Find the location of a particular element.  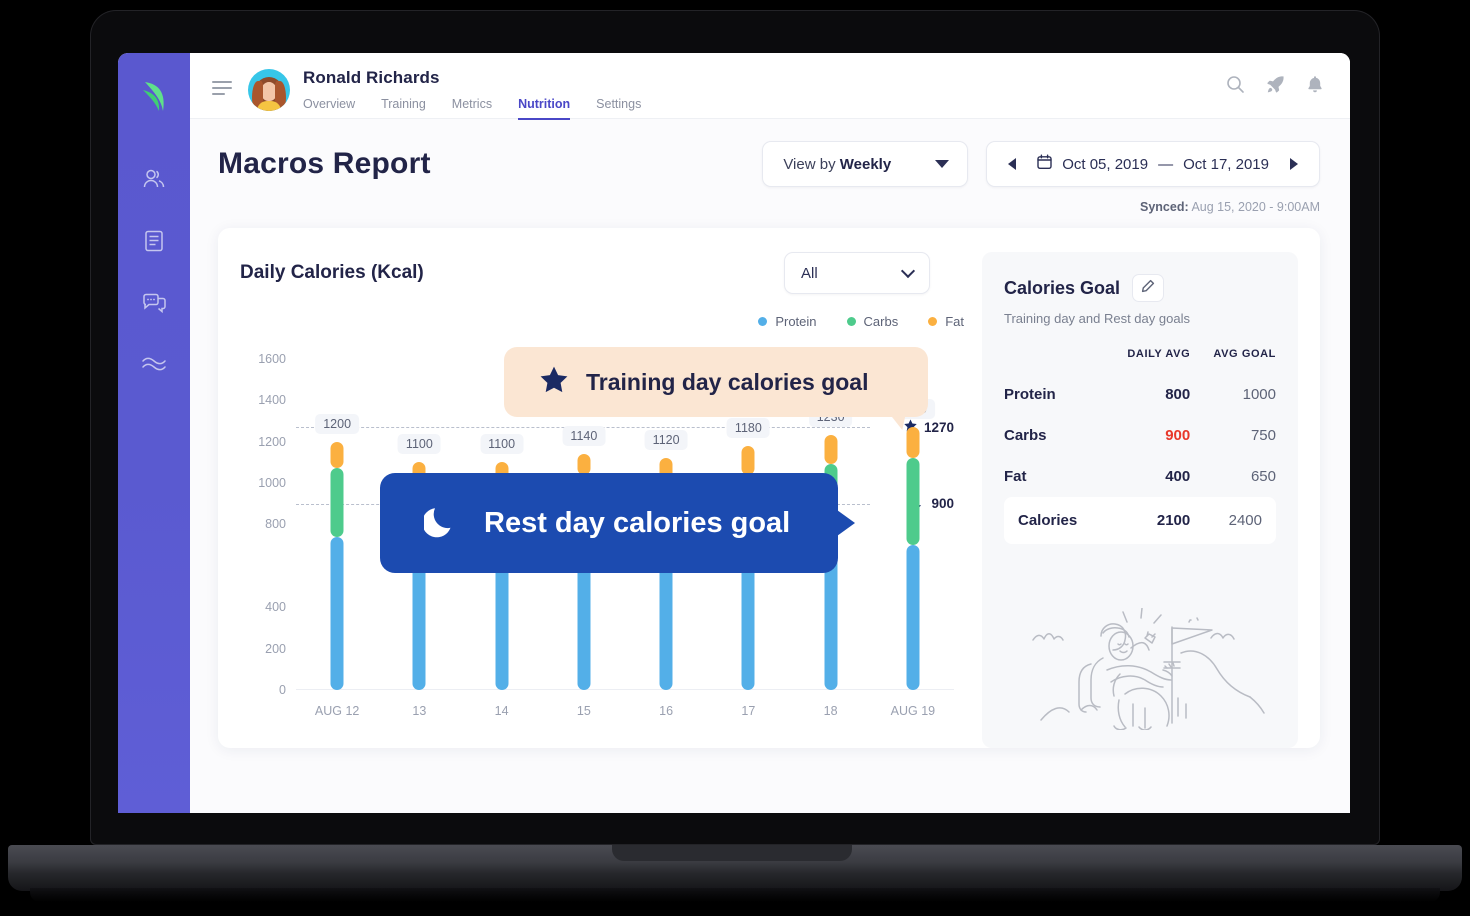

bar-value-label: 1100 is located at coordinates (502, 444).